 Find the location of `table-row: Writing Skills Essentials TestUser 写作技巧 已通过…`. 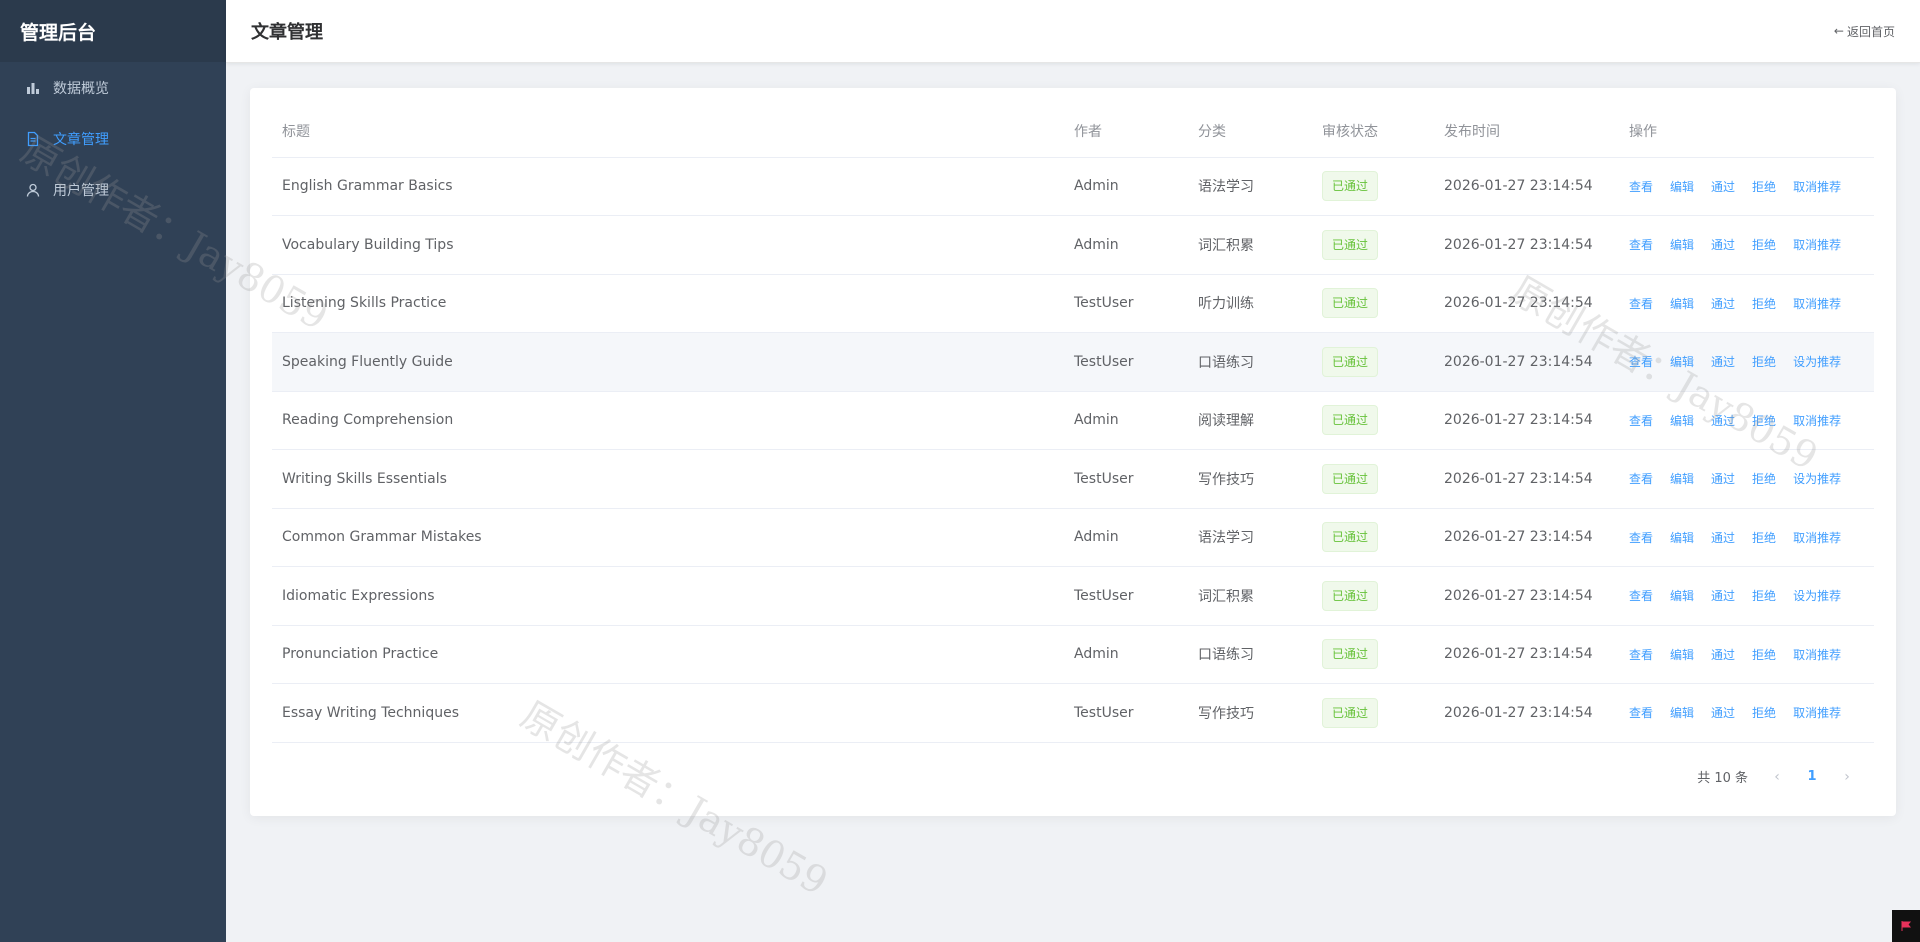

table-row: Writing Skills Essentials TestUser 写作技巧 已通过… is located at coordinates (1073, 479).